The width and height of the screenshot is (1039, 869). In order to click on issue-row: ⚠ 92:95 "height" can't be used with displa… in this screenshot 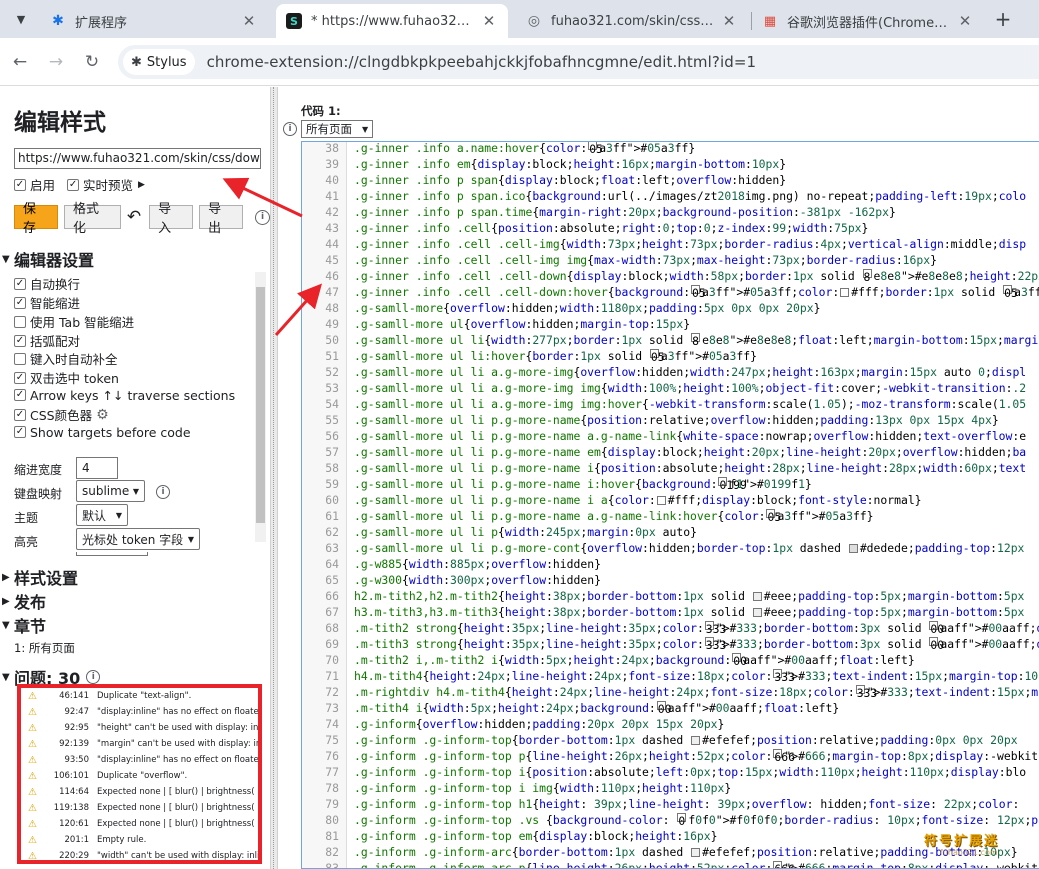, I will do `click(139, 728)`.